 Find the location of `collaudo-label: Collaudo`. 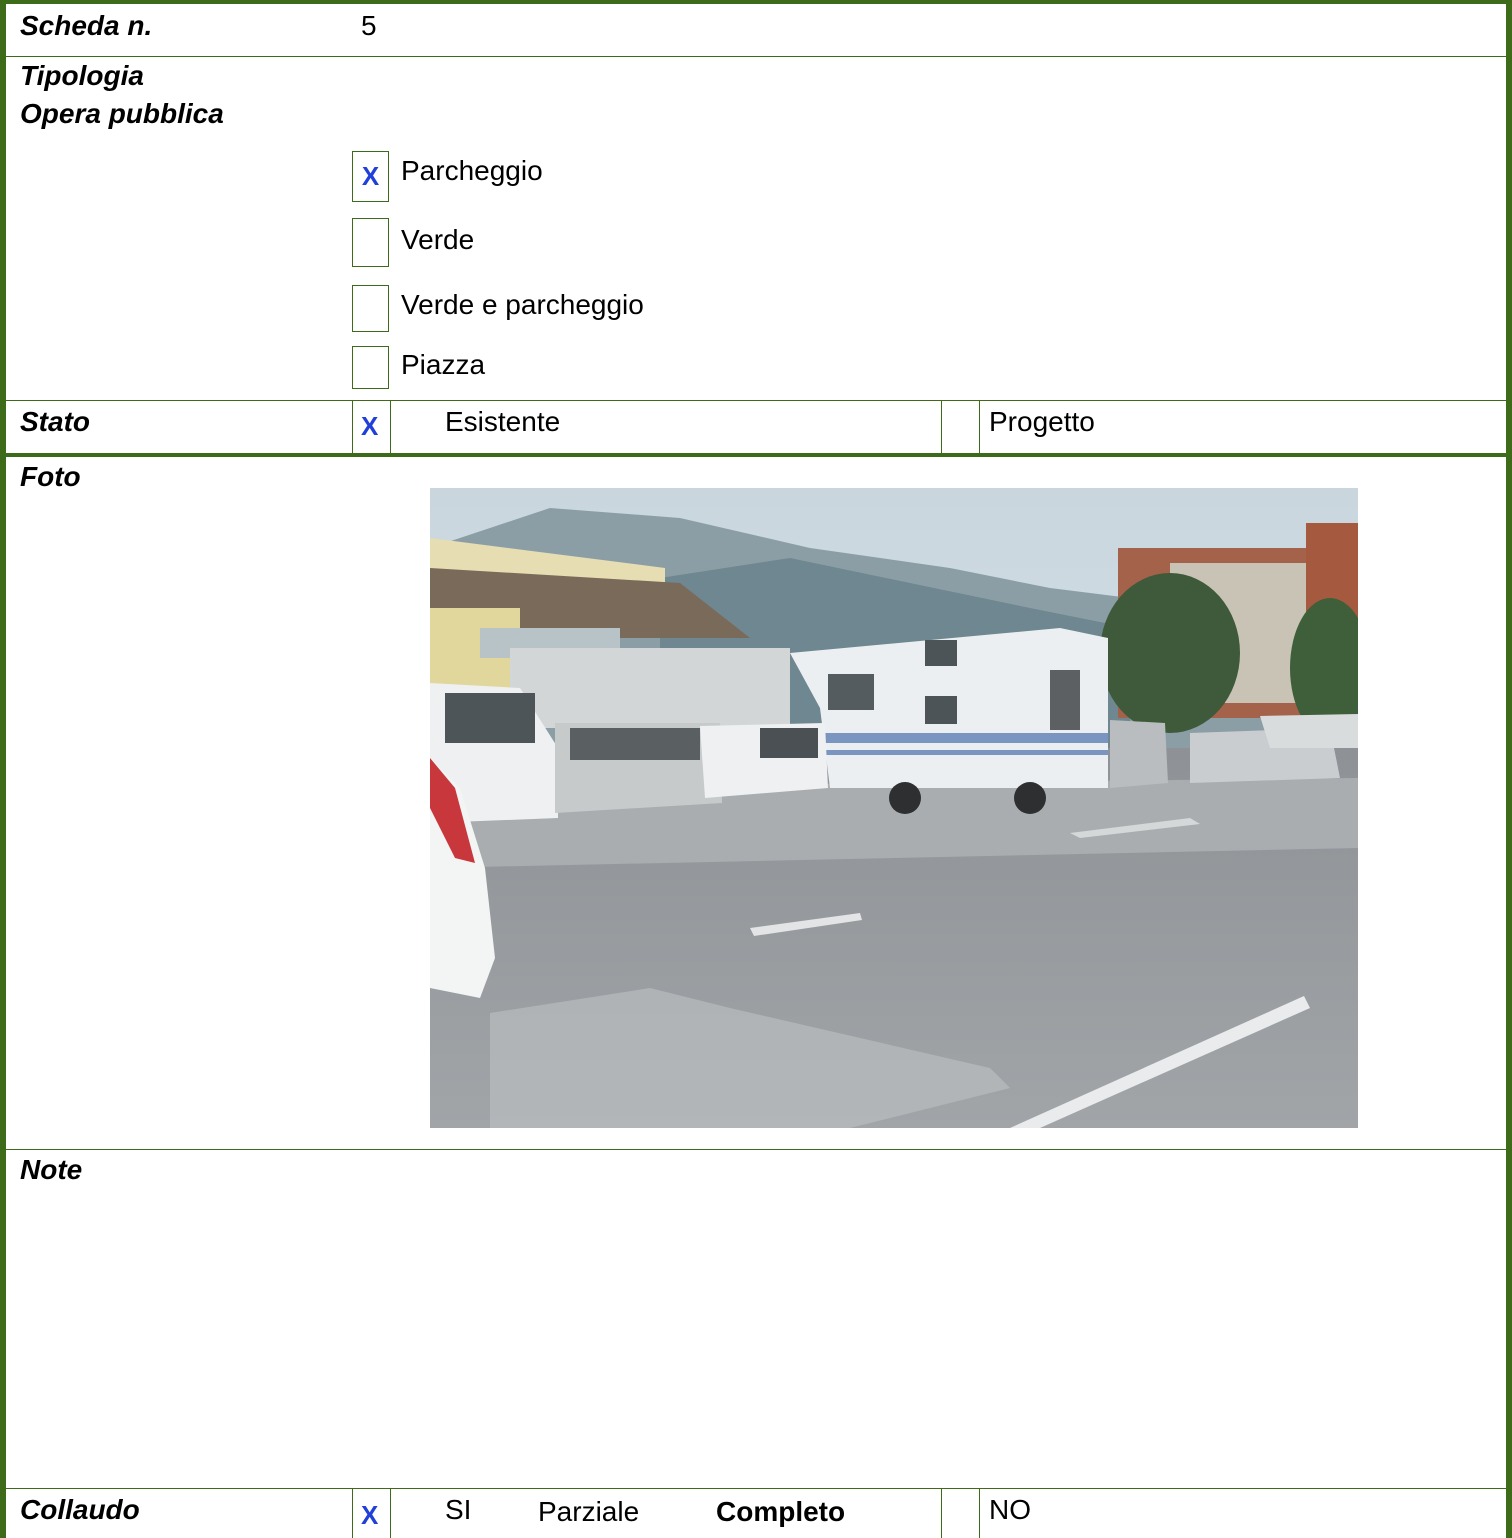

collaudo-label: Collaudo is located at coordinates (80, 1509).